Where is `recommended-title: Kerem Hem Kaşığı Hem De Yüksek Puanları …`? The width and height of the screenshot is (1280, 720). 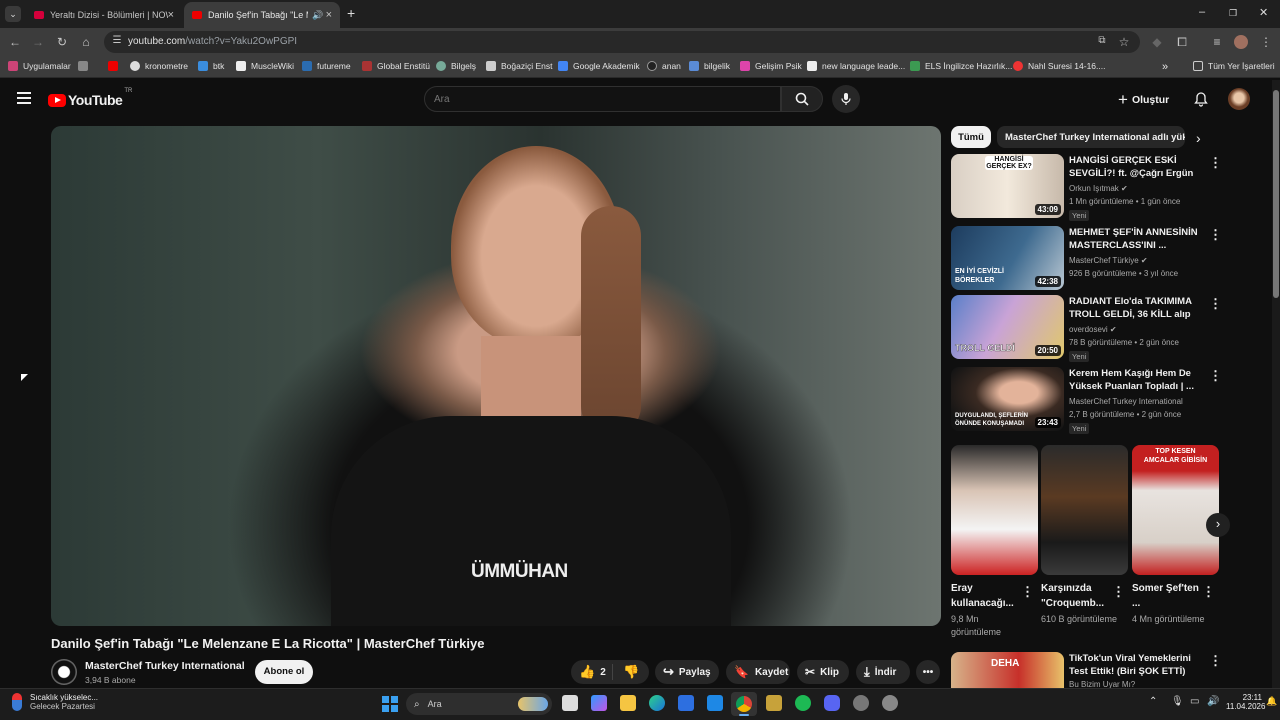
recommended-title: Kerem Hem Kaşığı Hem De Yüksek Puanları … is located at coordinates (1137, 380).